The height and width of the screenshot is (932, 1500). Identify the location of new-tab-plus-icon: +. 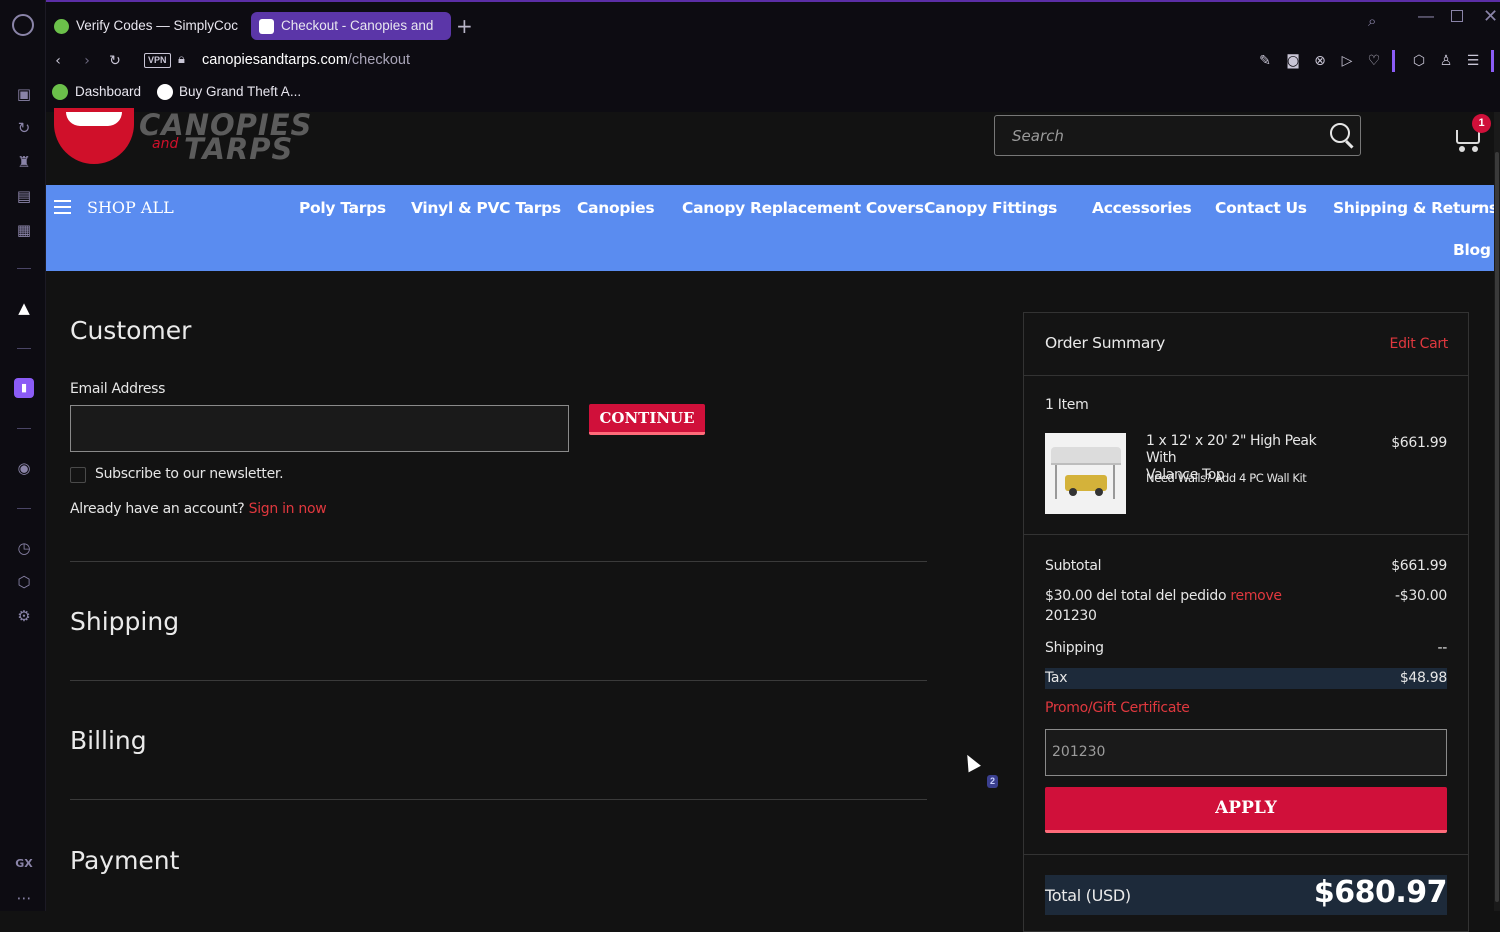
(464, 26).